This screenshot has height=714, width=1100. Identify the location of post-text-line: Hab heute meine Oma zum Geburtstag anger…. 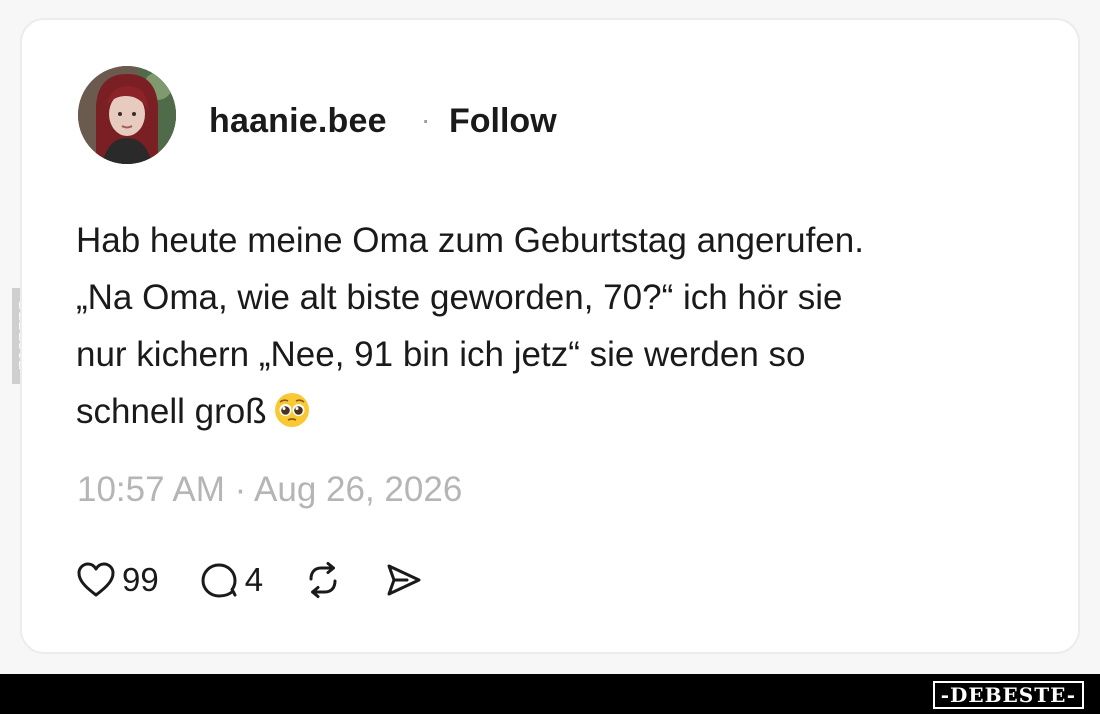
(470, 240).